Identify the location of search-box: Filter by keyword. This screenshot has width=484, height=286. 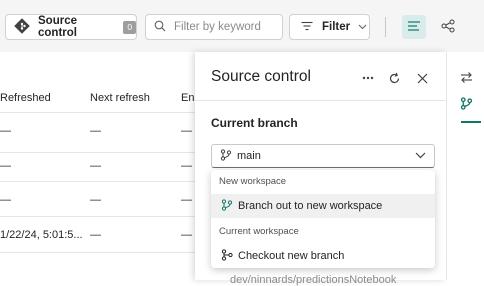
(214, 27).